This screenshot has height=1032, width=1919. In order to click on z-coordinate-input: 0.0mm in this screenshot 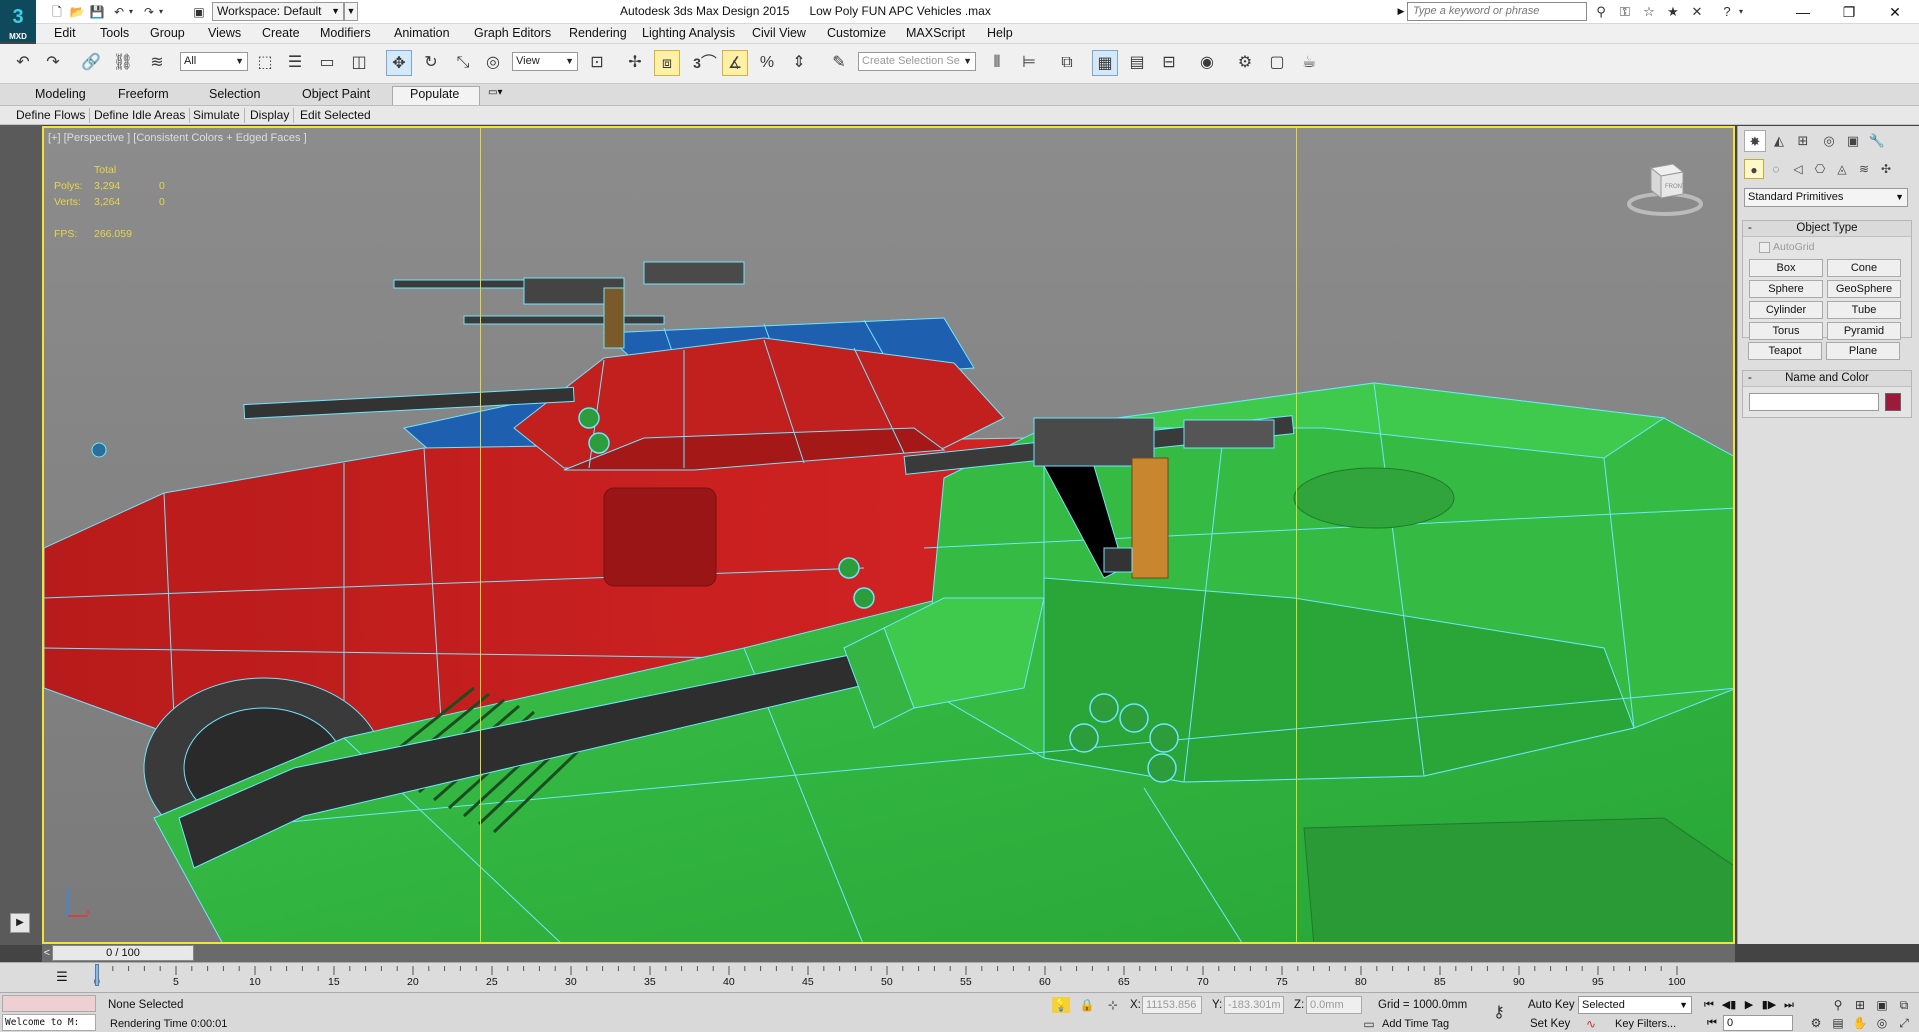, I will do `click(1334, 1005)`.